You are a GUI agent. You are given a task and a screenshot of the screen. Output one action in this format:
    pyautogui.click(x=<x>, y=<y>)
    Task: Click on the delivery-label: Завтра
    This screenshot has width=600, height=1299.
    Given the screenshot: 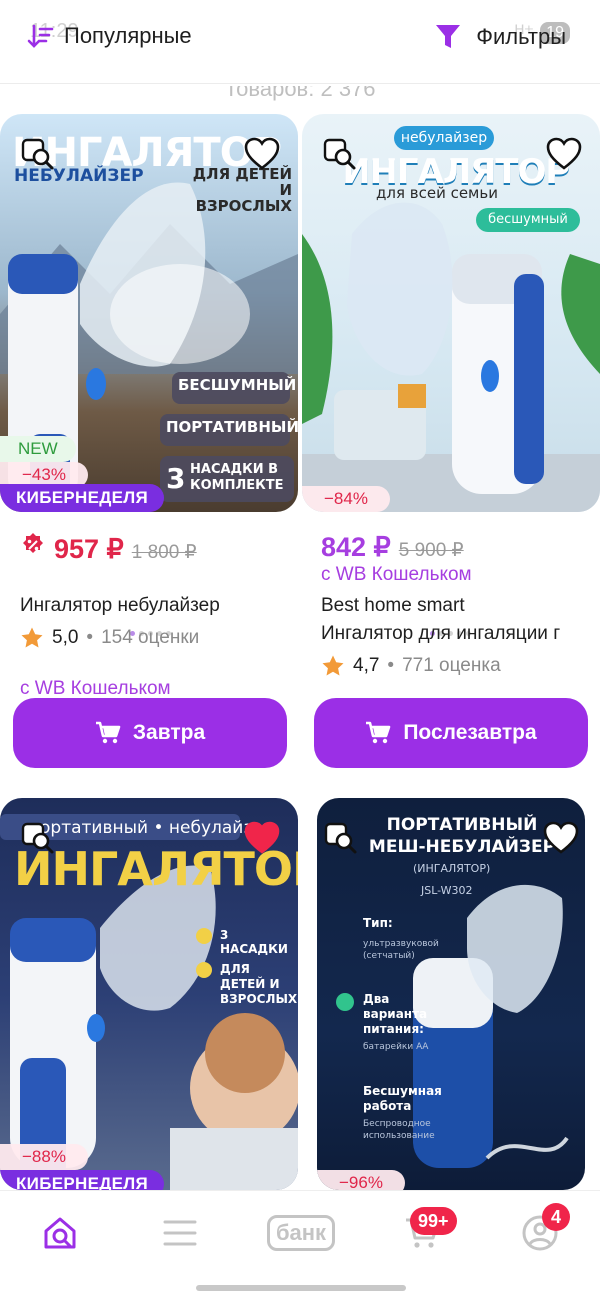 What is the action you would take?
    pyautogui.click(x=169, y=732)
    